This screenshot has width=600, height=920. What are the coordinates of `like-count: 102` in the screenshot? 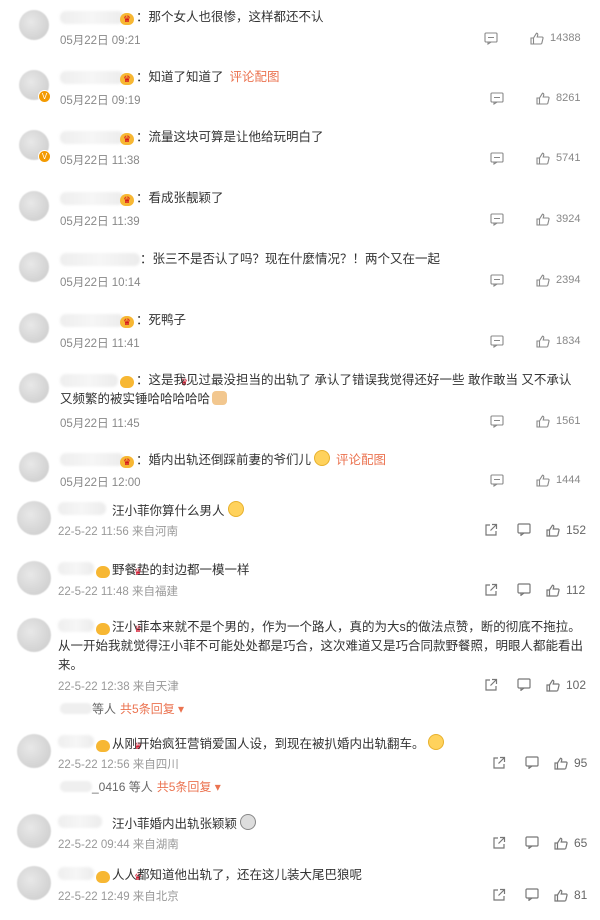 It's located at (576, 685).